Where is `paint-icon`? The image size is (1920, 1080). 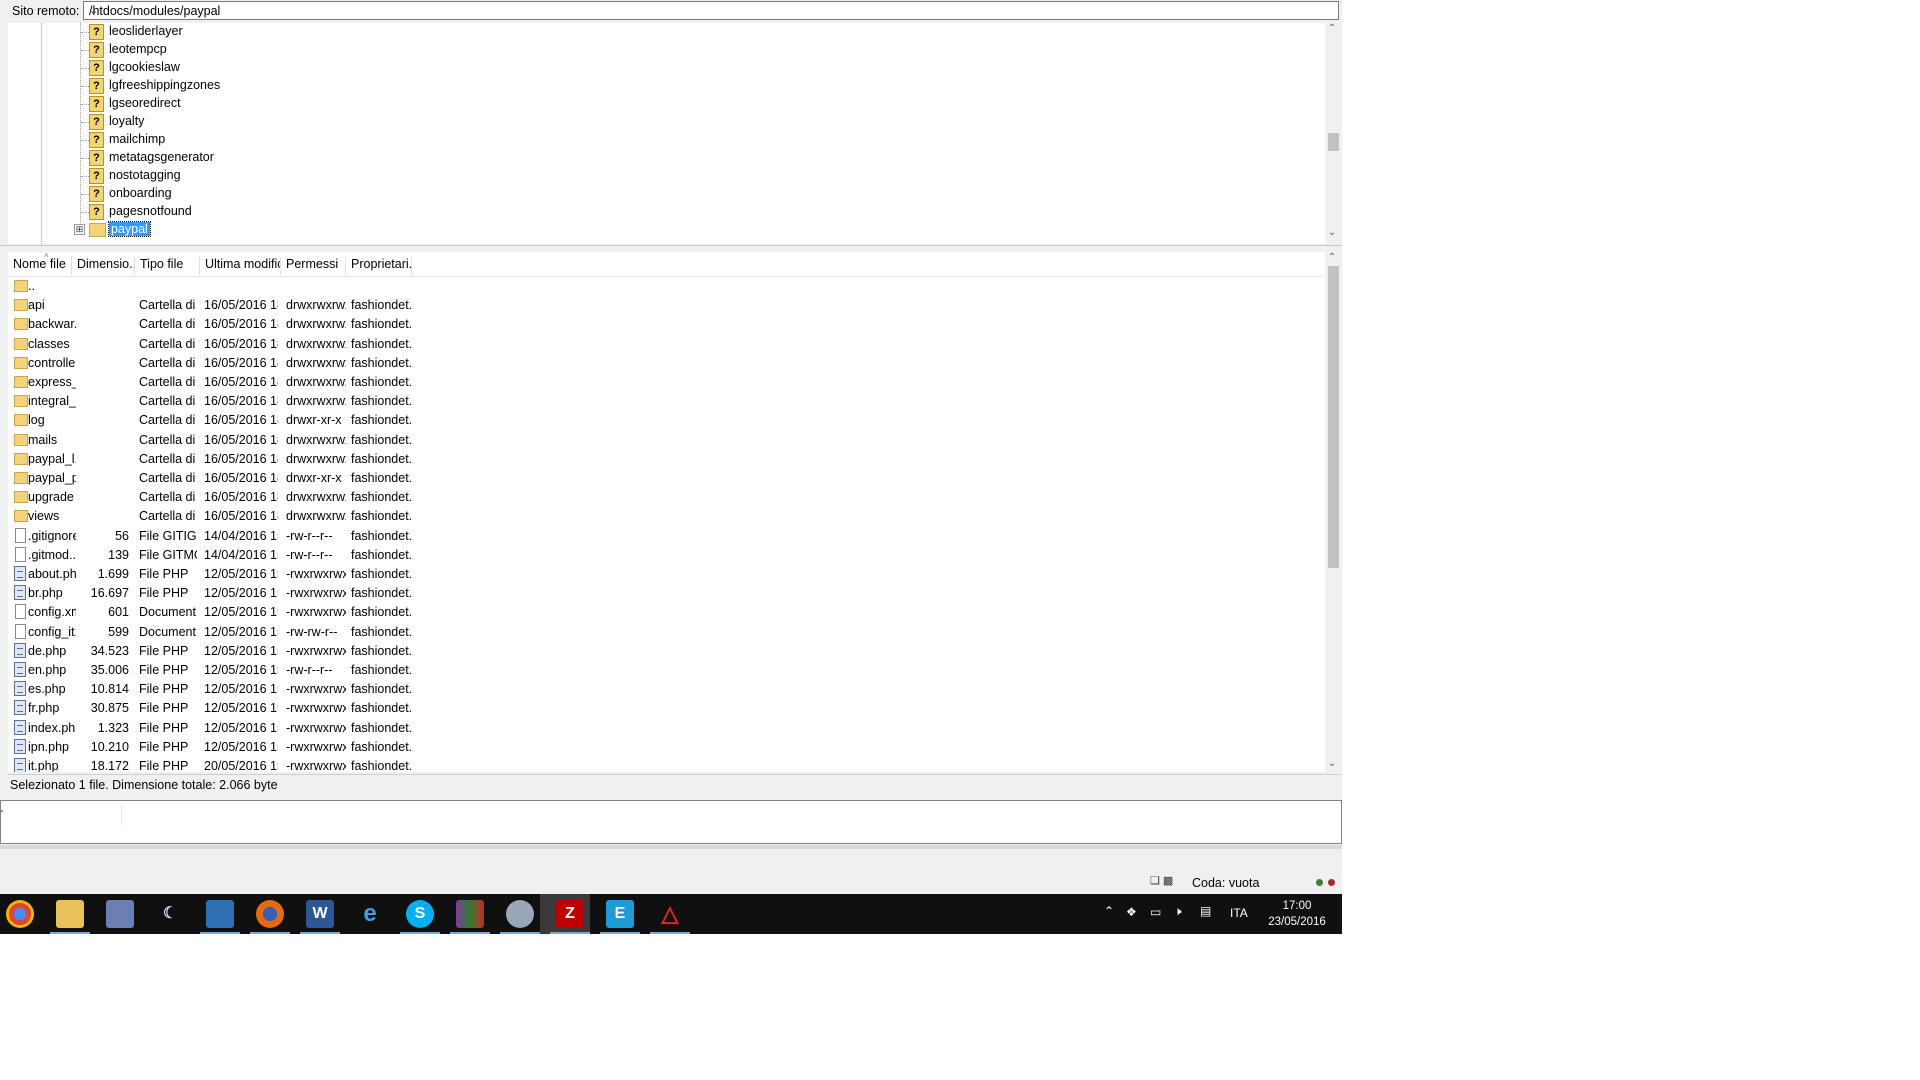
paint-icon is located at coordinates (520, 917).